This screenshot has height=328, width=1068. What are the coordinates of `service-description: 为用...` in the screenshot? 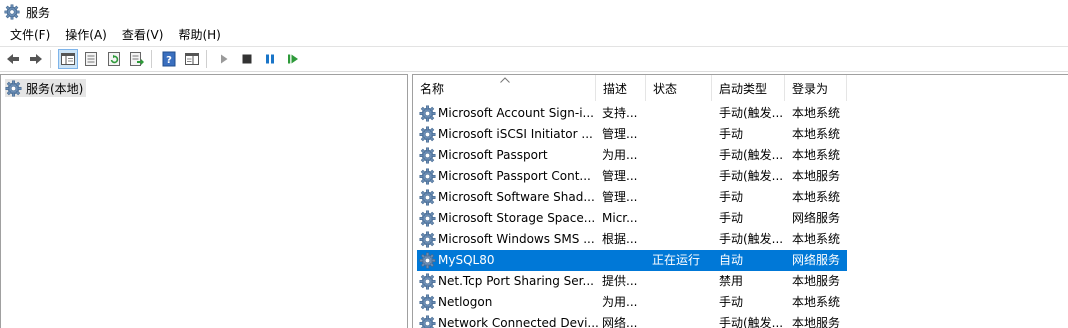 It's located at (620, 302).